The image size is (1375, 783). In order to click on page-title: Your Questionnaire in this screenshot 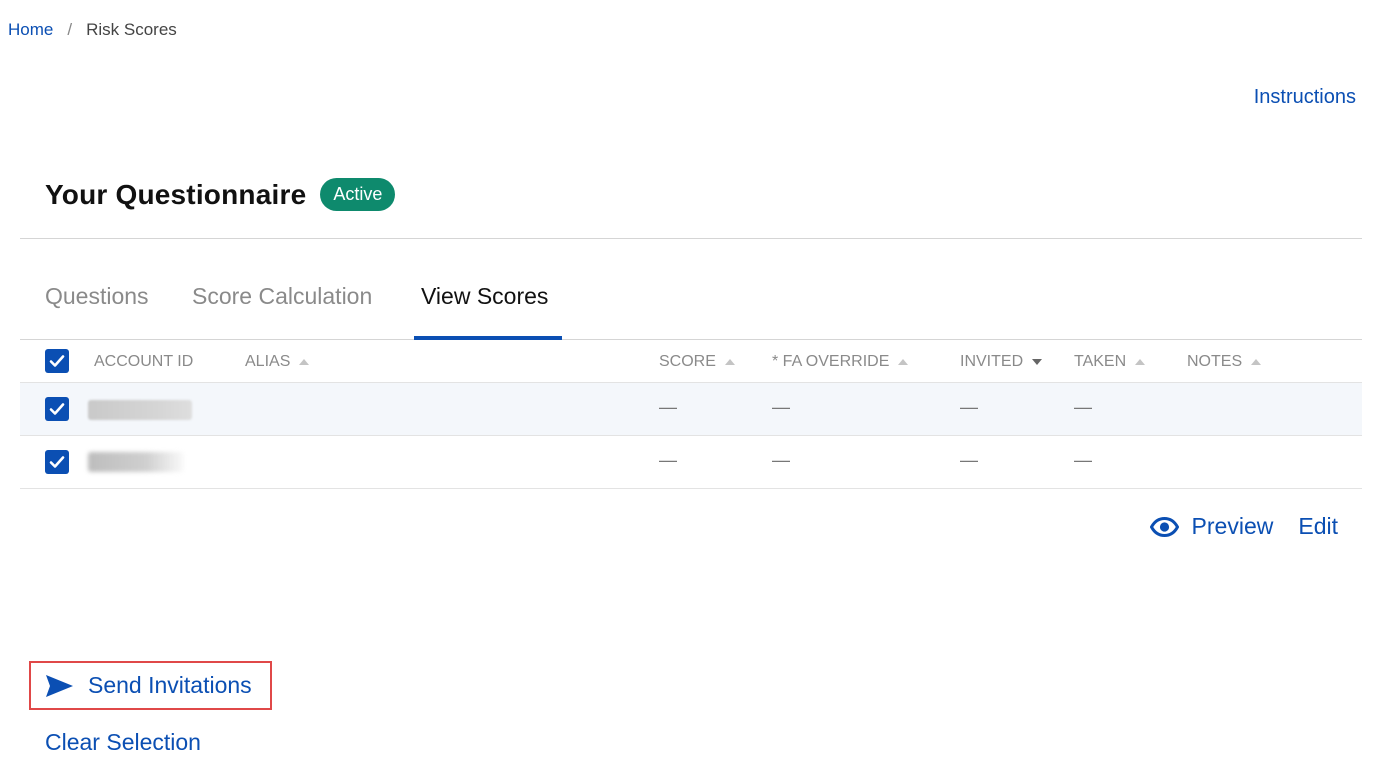, I will do `click(176, 194)`.